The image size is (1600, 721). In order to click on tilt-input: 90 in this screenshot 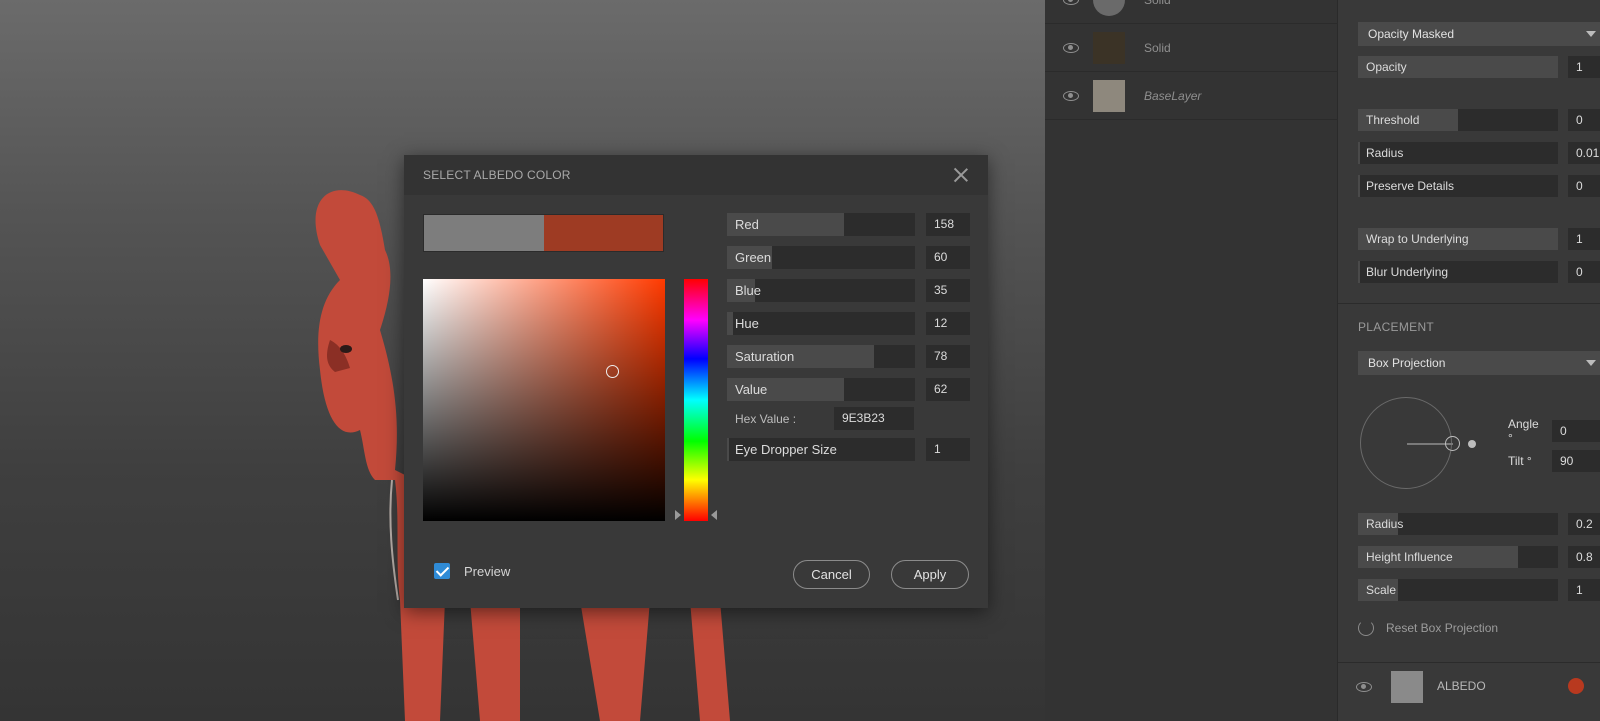, I will do `click(1576, 461)`.